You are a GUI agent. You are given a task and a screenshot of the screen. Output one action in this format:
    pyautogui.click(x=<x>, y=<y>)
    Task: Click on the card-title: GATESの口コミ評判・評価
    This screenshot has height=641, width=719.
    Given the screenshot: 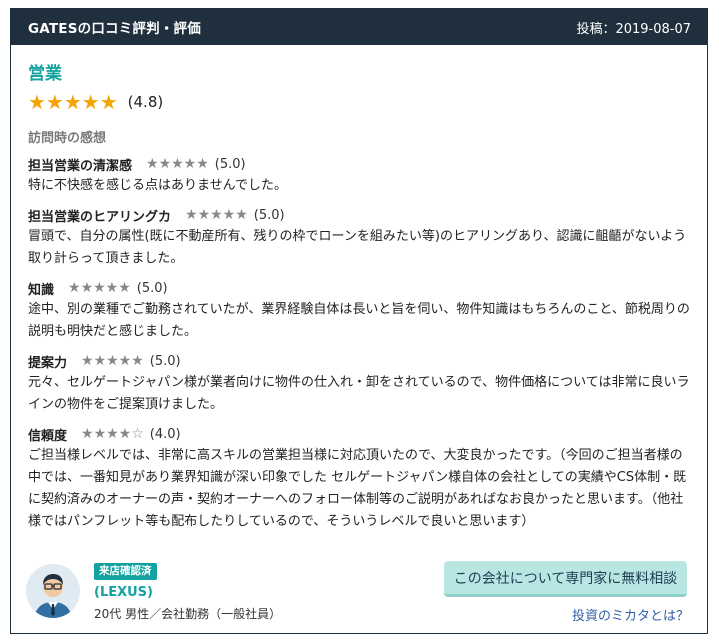 What is the action you would take?
    pyautogui.click(x=114, y=29)
    